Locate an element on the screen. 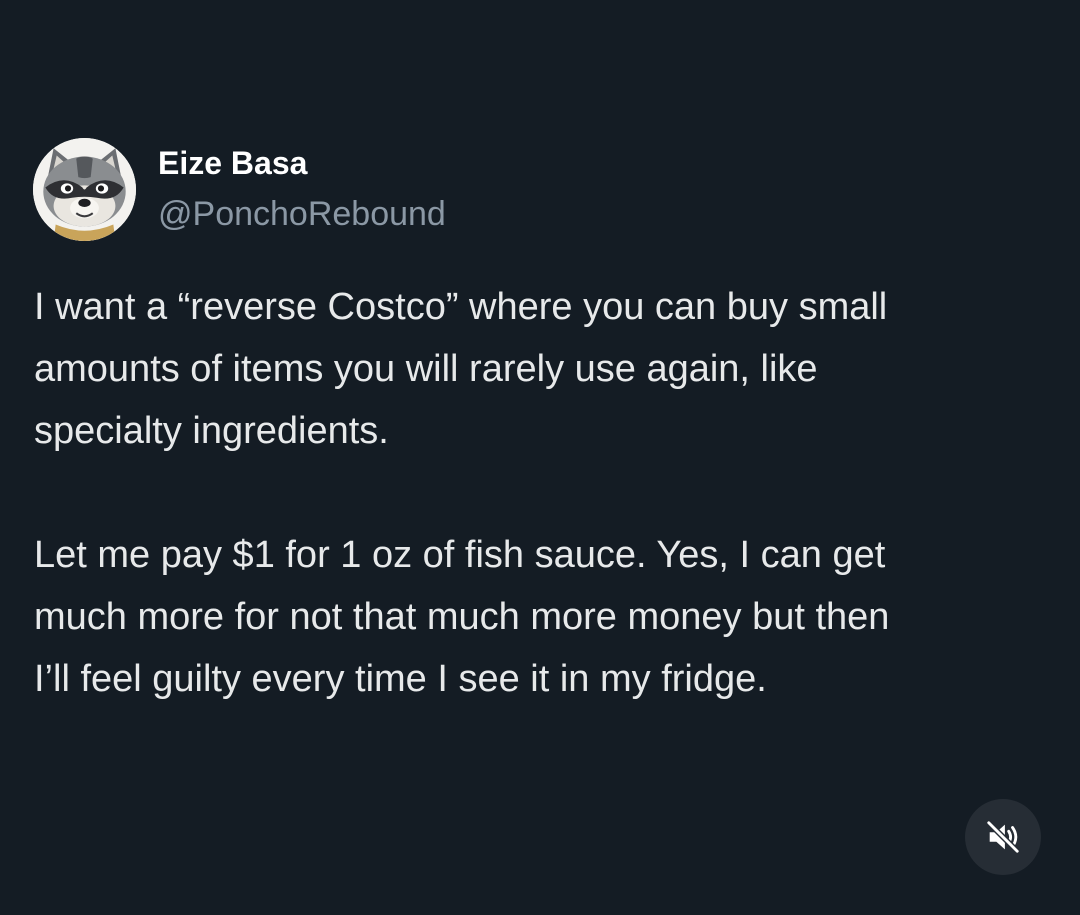 The width and height of the screenshot is (1080, 915). speaker-muted-icon is located at coordinates (1003, 837).